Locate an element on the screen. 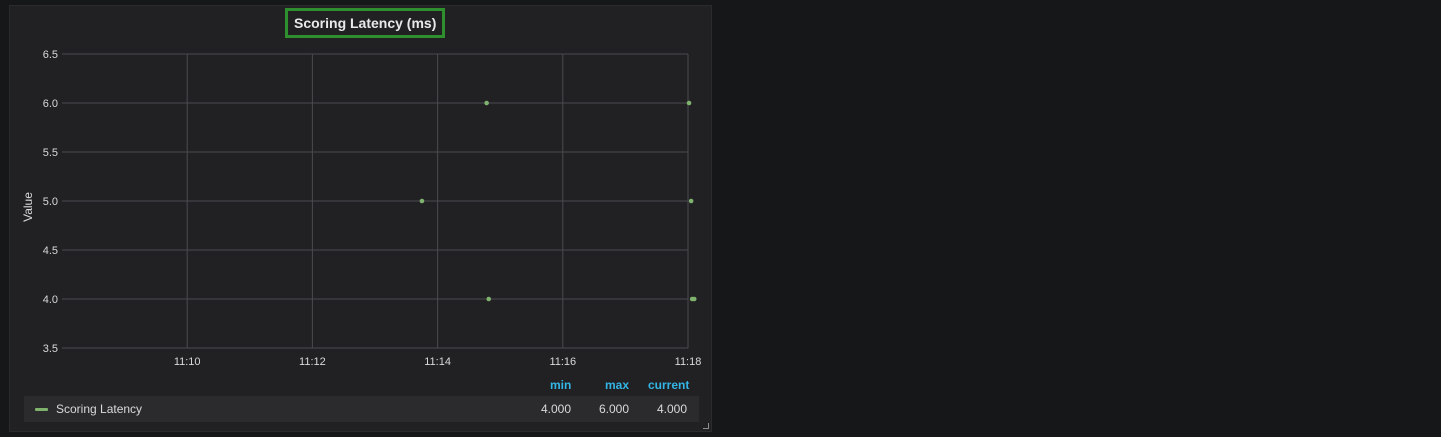 The width and height of the screenshot is (1441, 437). legend-header: min max current is located at coordinates (361, 386).